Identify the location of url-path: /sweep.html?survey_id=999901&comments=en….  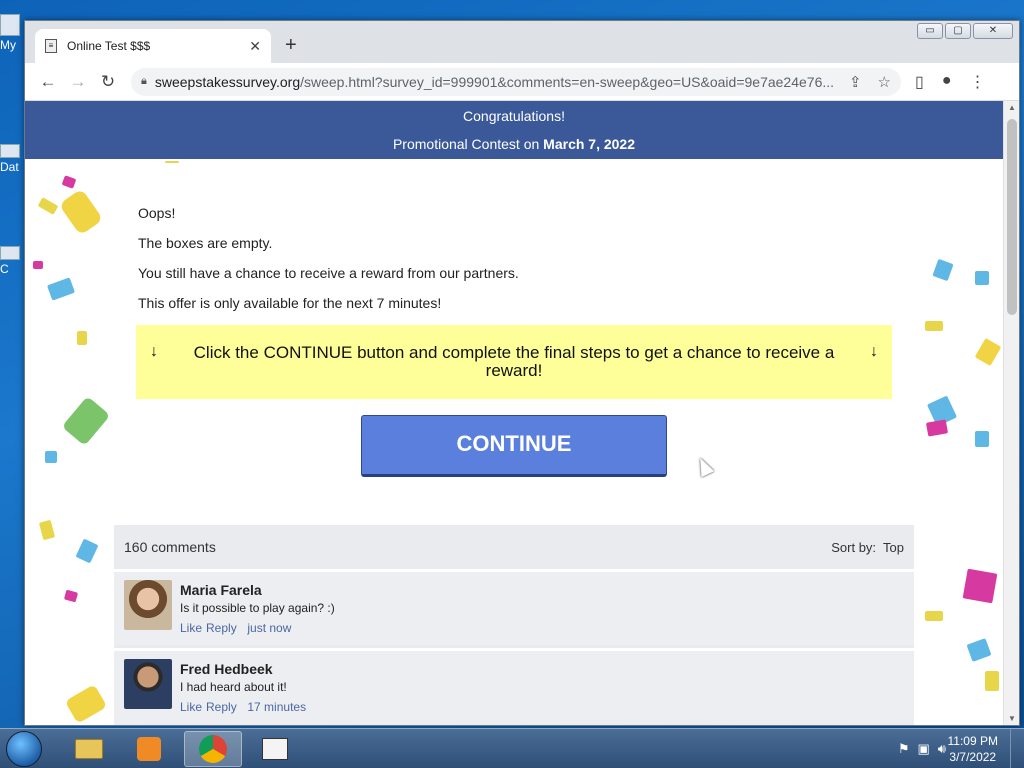
(567, 81).